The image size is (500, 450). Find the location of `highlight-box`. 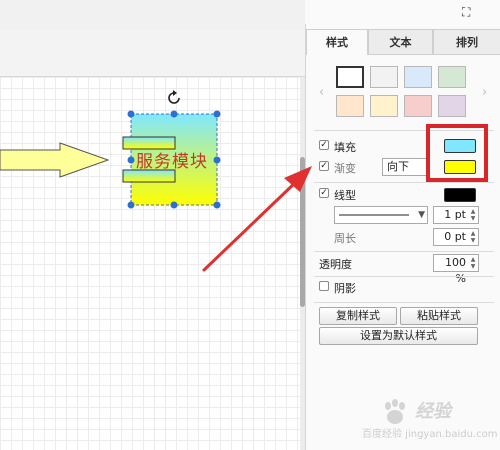

highlight-box is located at coordinates (457, 153).